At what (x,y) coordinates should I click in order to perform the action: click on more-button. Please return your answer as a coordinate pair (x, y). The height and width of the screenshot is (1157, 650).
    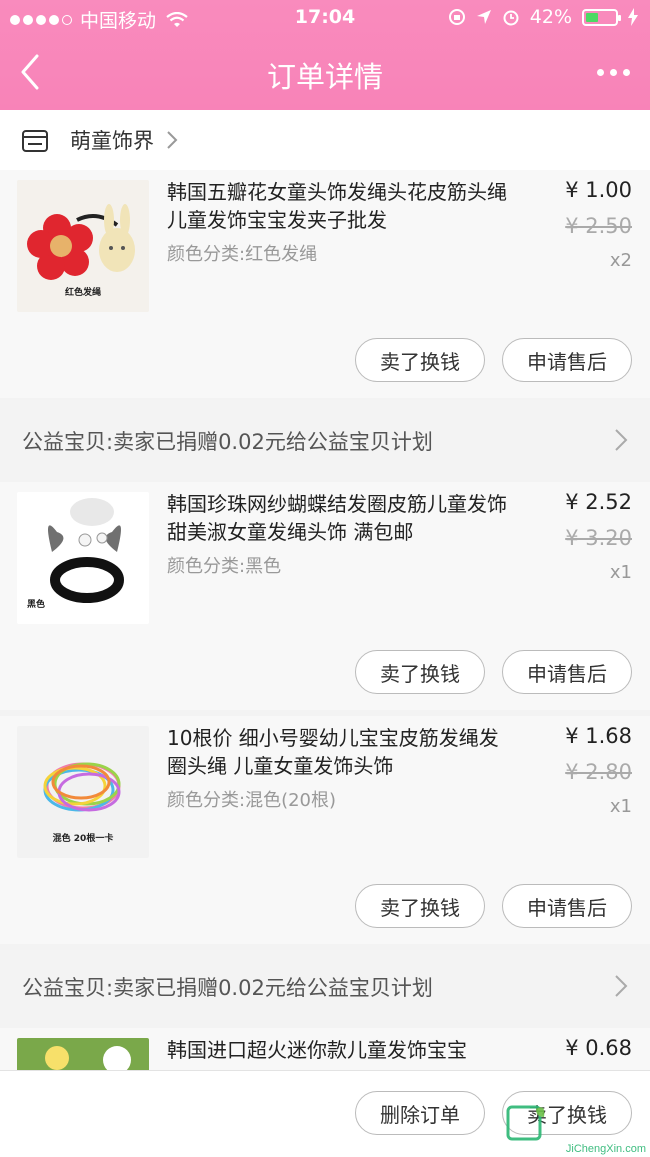
    Looking at the image, I should click on (610, 72).